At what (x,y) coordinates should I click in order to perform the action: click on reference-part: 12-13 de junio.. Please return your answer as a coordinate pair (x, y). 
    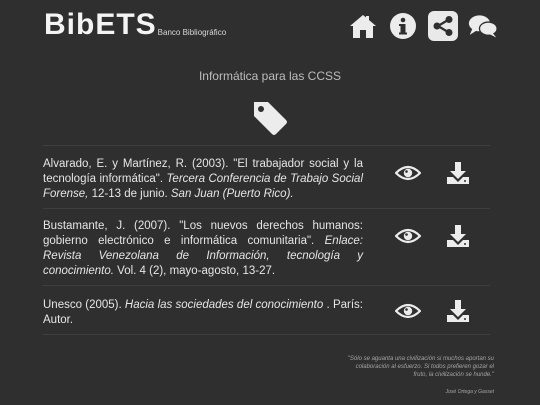
    Looking at the image, I should click on (129, 194).